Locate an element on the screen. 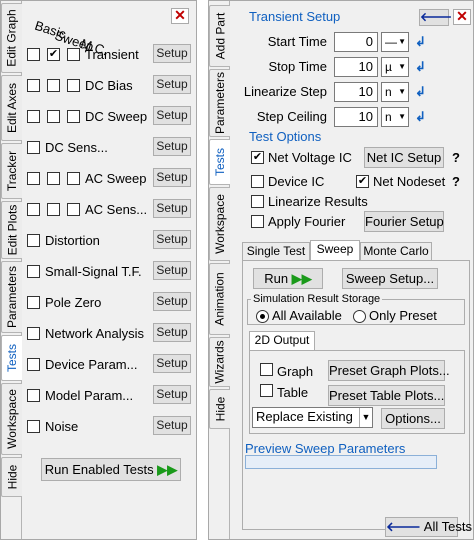 The image size is (474, 540). tab-label: Parameters is located at coordinates (12, 297).